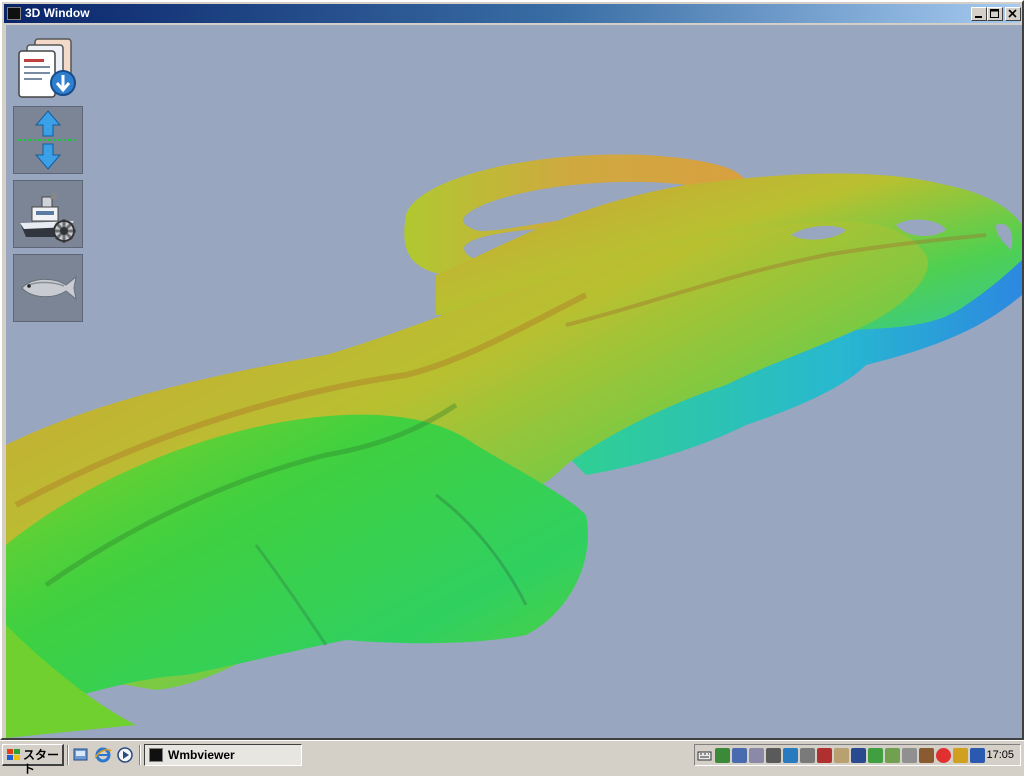  I want to click on maximize-button, so click(995, 14).